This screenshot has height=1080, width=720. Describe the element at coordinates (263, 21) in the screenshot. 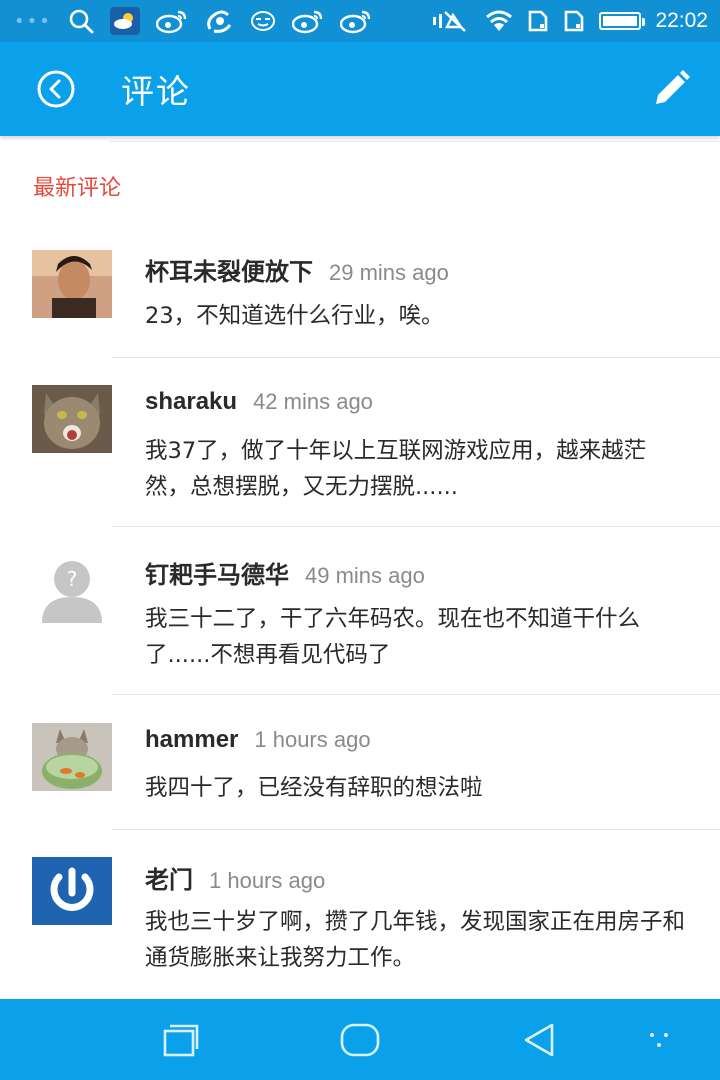

I see `mask-icon` at that location.